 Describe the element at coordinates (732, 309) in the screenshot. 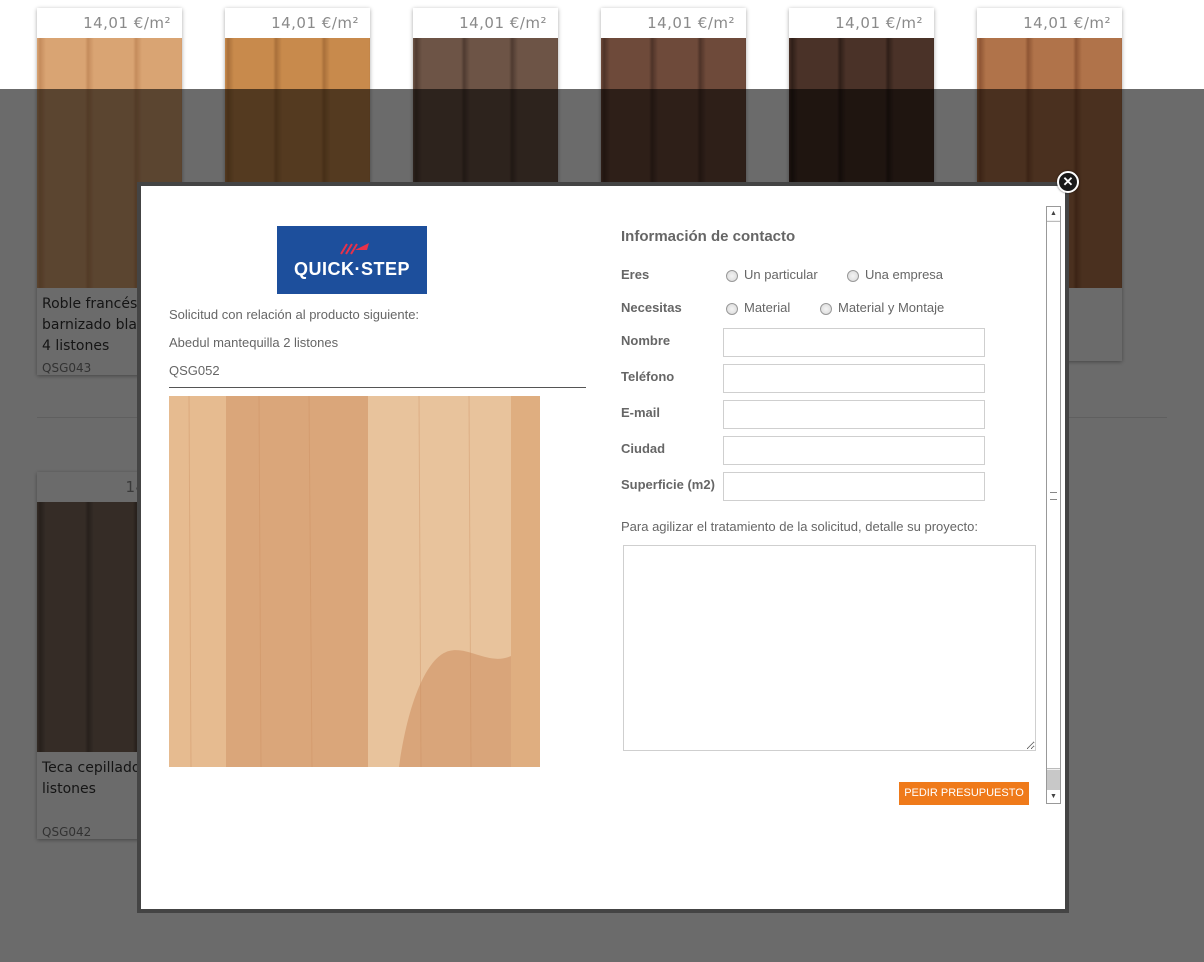

I see `radio-material` at that location.